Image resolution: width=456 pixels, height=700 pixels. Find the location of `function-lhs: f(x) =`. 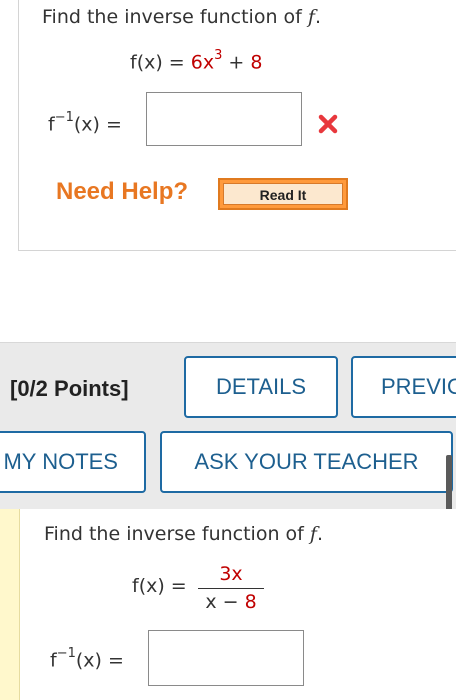

function-lhs: f(x) = is located at coordinates (160, 62).